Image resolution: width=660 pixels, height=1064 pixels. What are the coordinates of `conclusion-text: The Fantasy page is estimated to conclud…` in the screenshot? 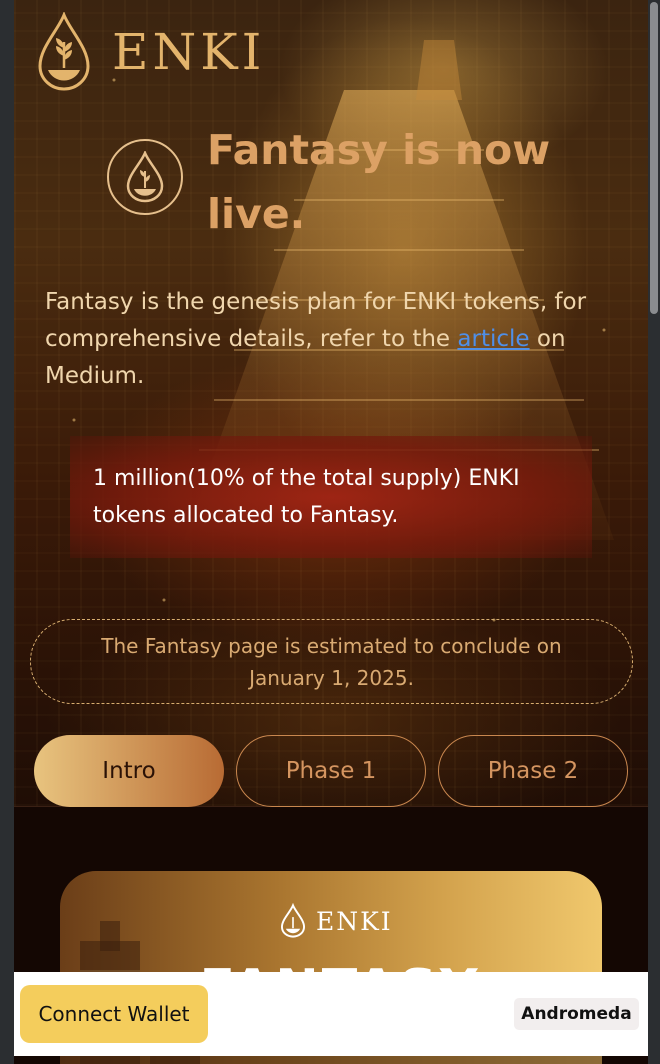 It's located at (331, 661).